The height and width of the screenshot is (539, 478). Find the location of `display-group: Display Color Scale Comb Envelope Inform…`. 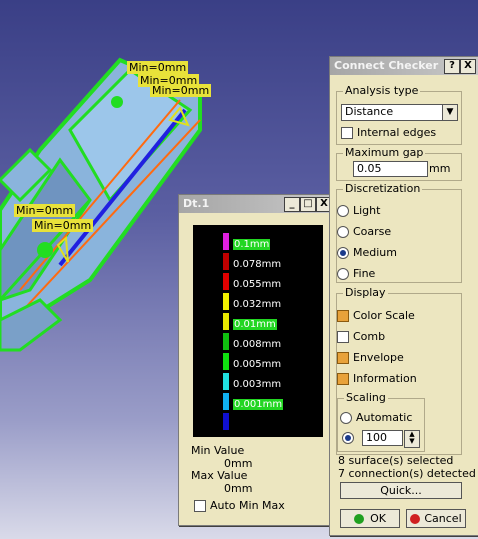

display-group: Display Color Scale Comb Envelope Inform… is located at coordinates (399, 370).